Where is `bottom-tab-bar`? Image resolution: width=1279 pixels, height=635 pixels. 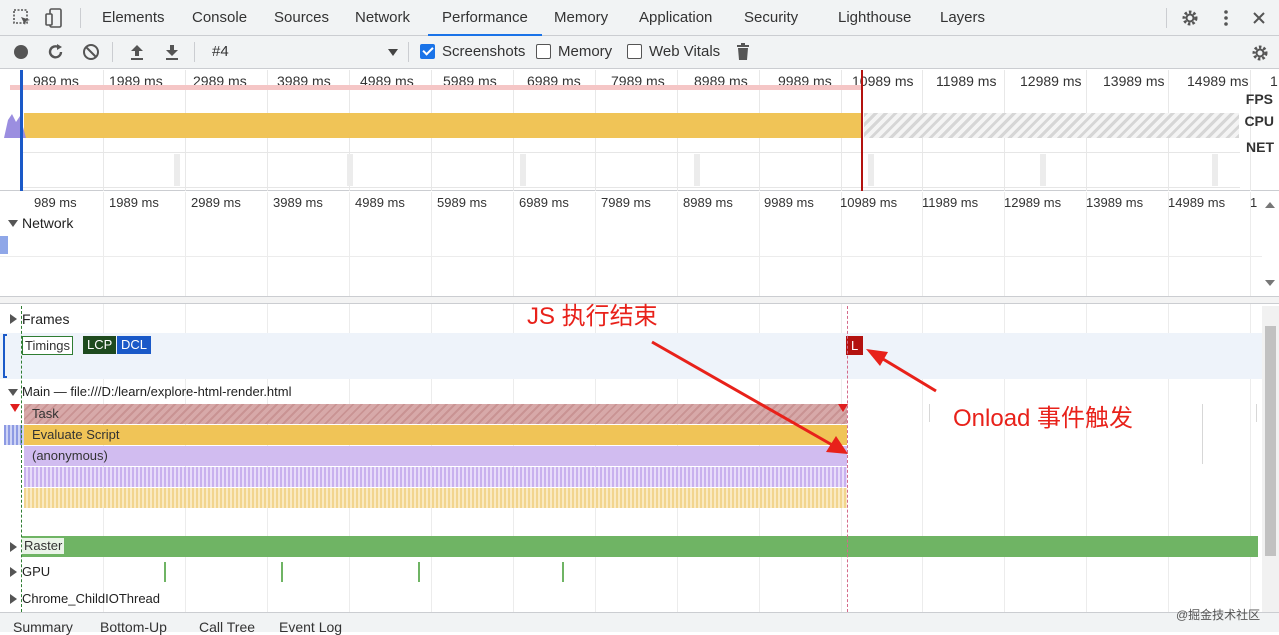 bottom-tab-bar is located at coordinates (639, 622).